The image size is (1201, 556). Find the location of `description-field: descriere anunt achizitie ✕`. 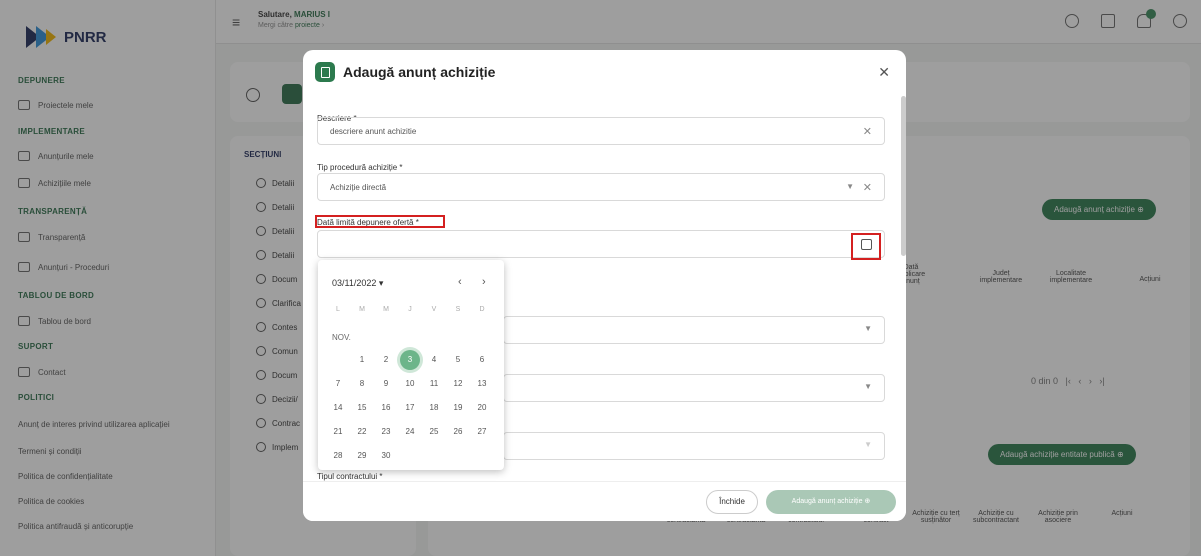

description-field: descriere anunt achizitie ✕ is located at coordinates (601, 131).